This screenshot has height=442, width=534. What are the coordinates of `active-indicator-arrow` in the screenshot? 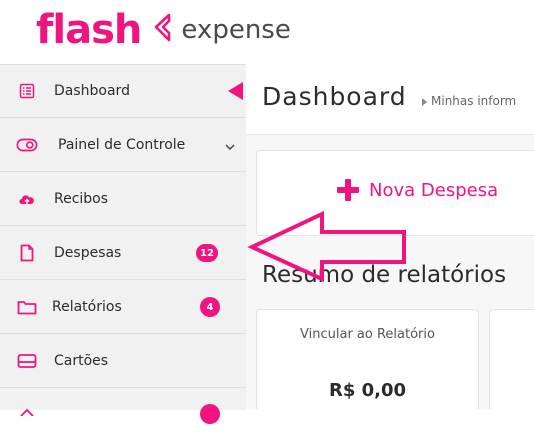 It's located at (235, 91).